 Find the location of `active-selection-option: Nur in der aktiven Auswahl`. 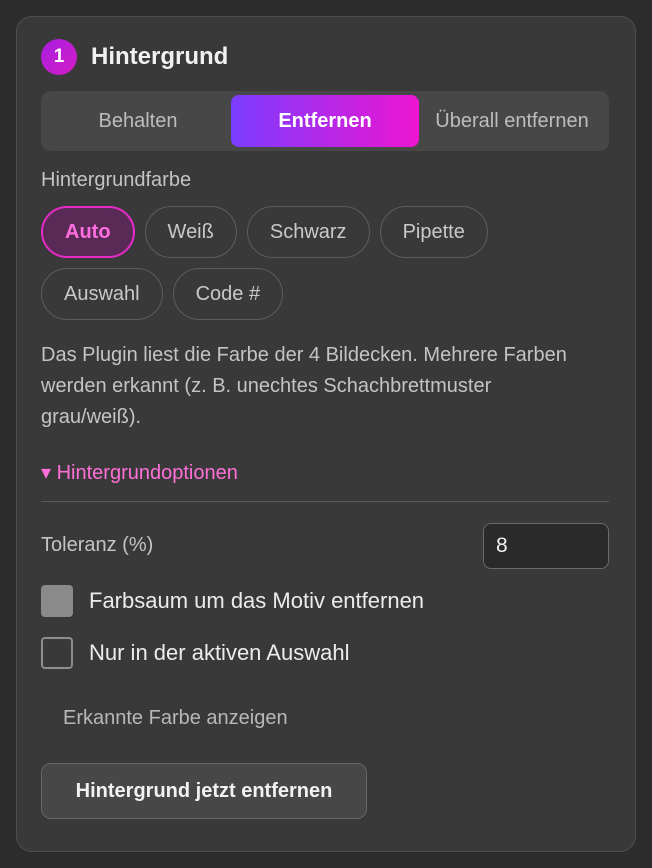

active-selection-option: Nur in der aktiven Auswahl is located at coordinates (195, 653).